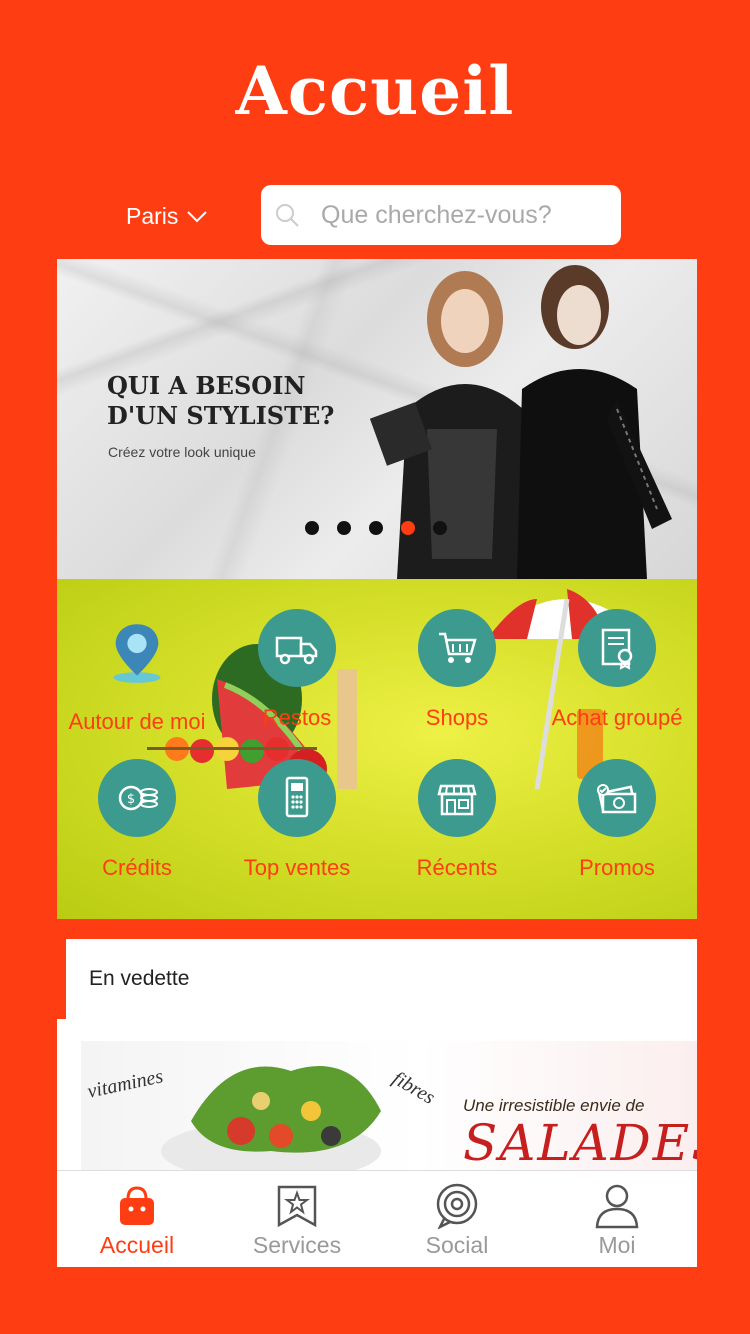 This screenshot has height=1334, width=750. What do you see at coordinates (617, 867) in the screenshot?
I see `category-label: Promos` at bounding box center [617, 867].